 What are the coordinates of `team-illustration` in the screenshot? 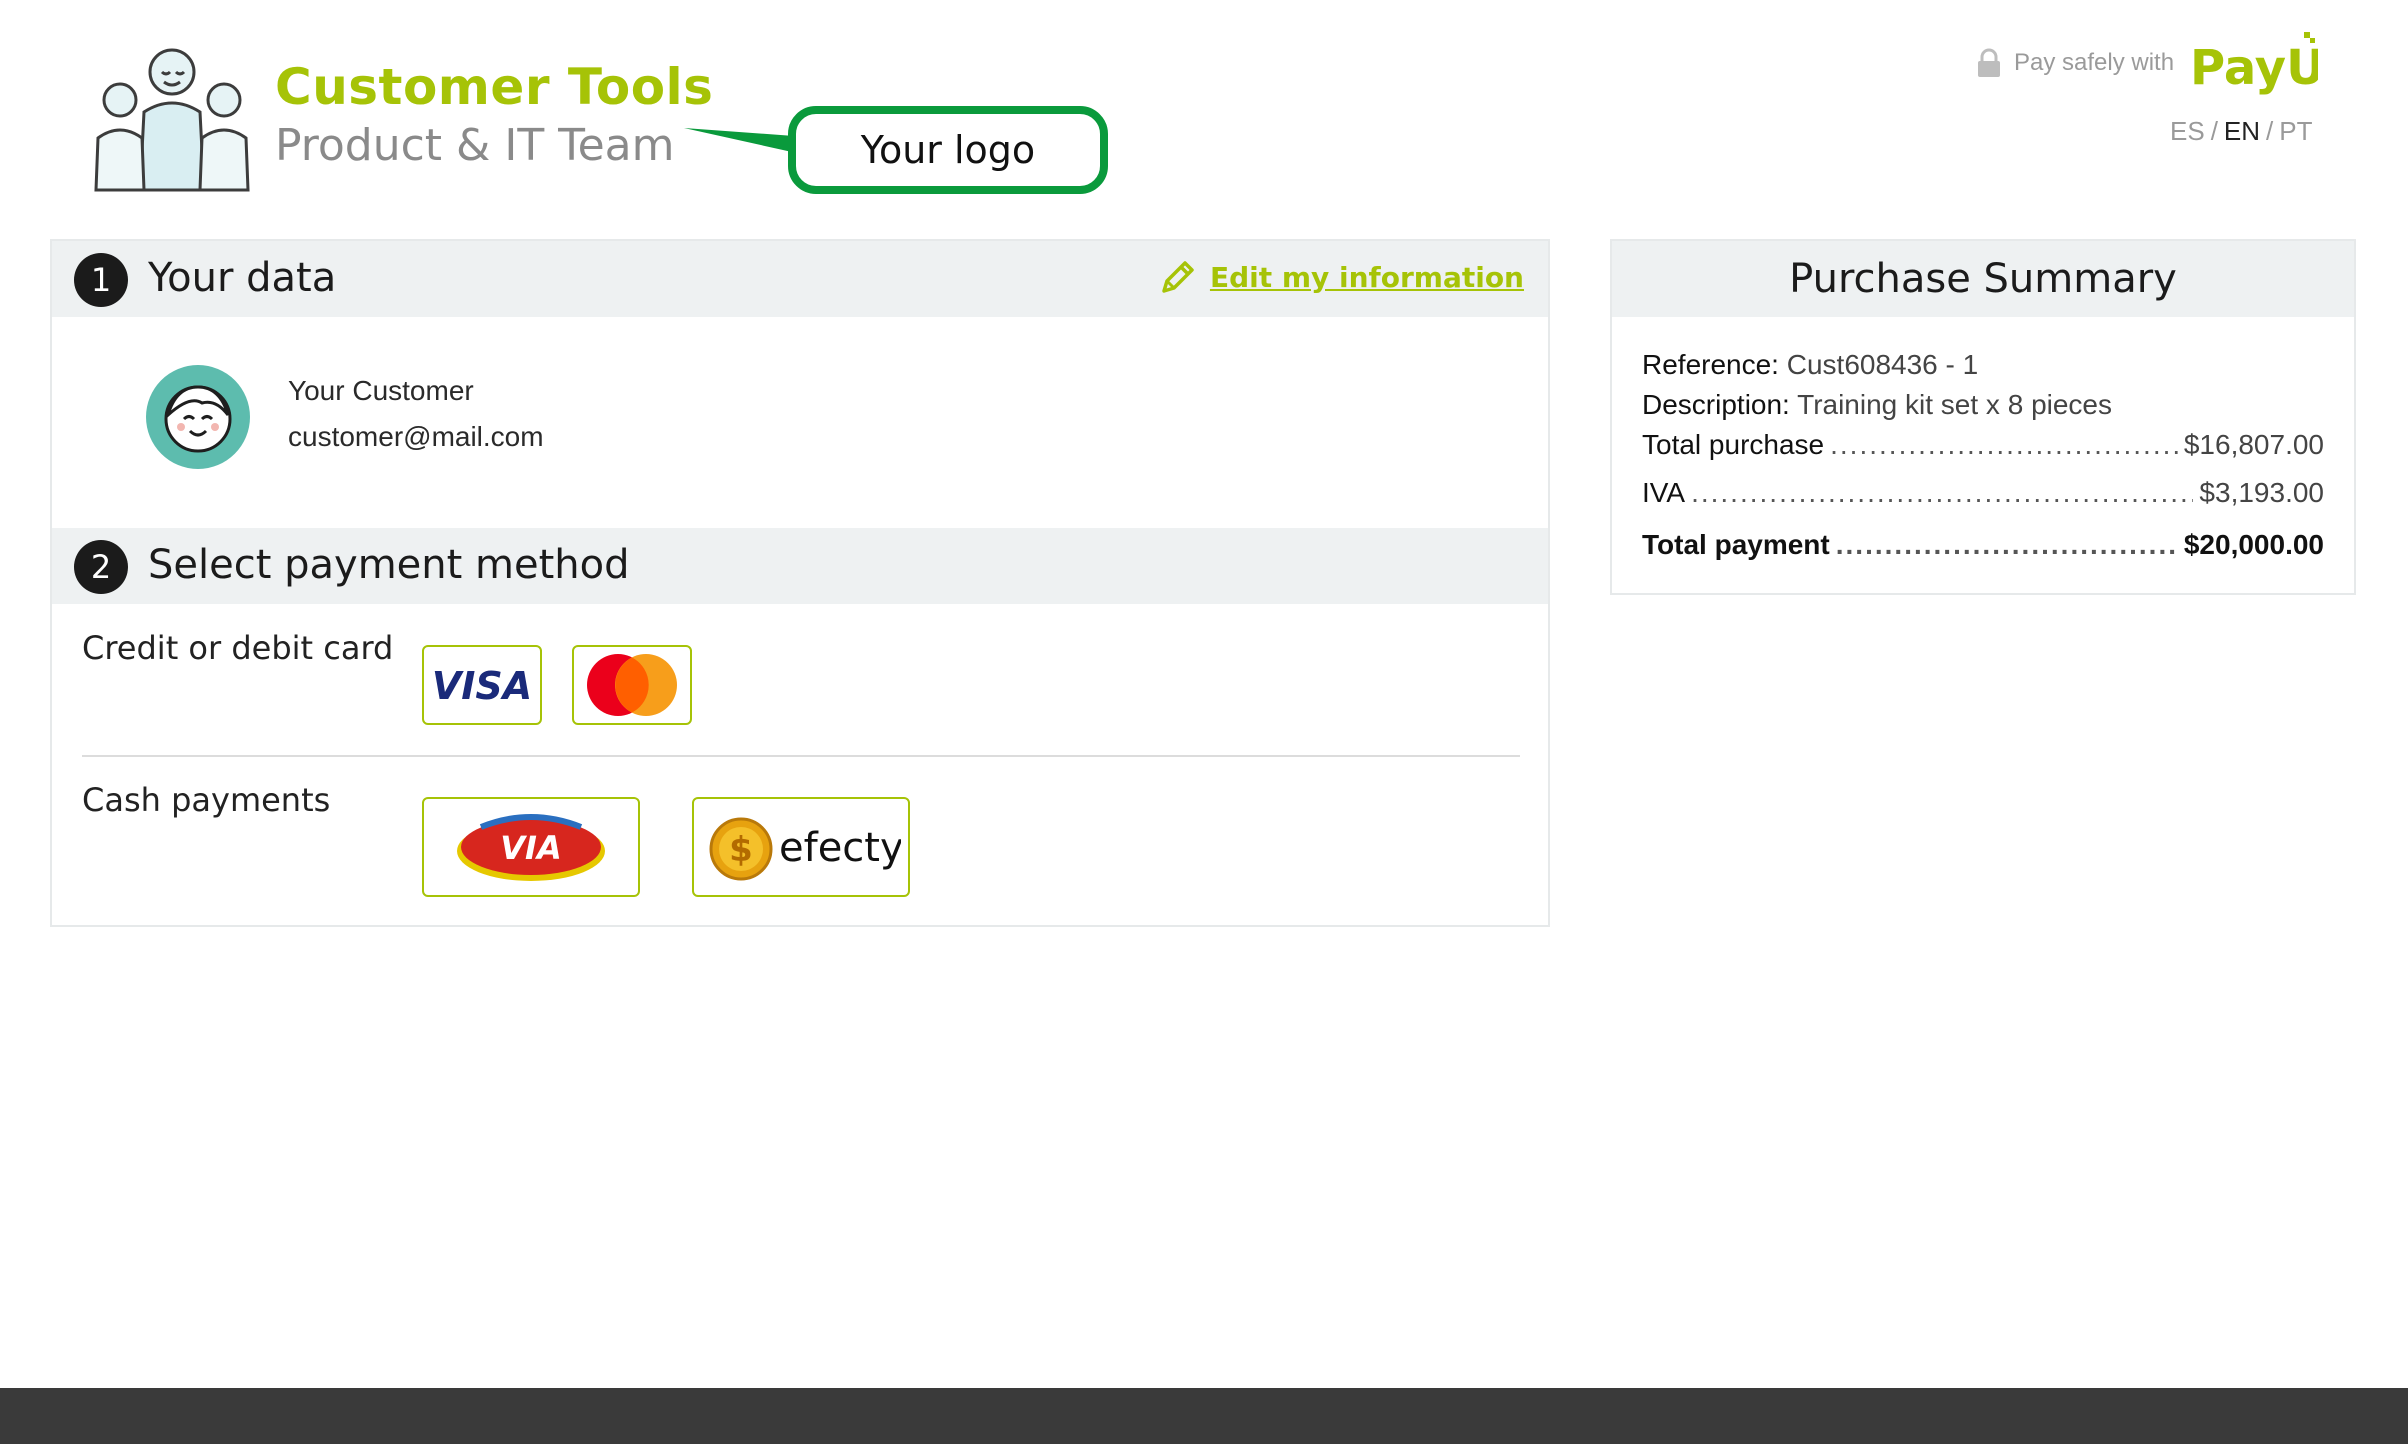 It's located at (172, 120).